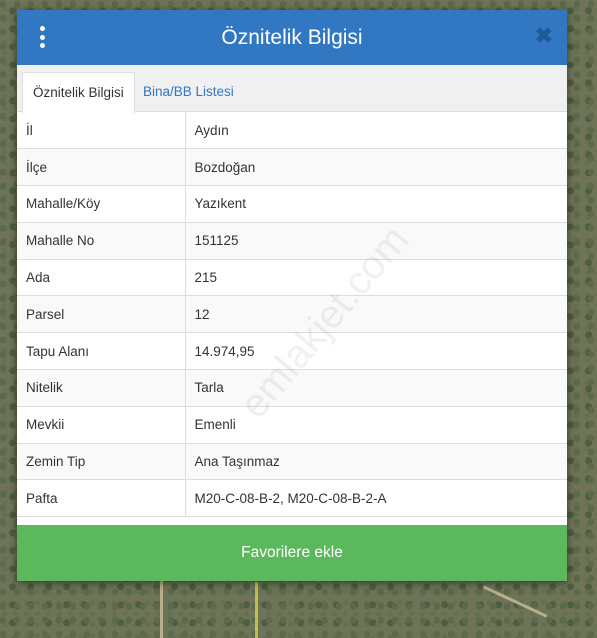 The height and width of the screenshot is (638, 597). Describe the element at coordinates (292, 89) in the screenshot. I see `tab-bar: Öznitelik Bilgisi Bina/BB Listesi` at that location.